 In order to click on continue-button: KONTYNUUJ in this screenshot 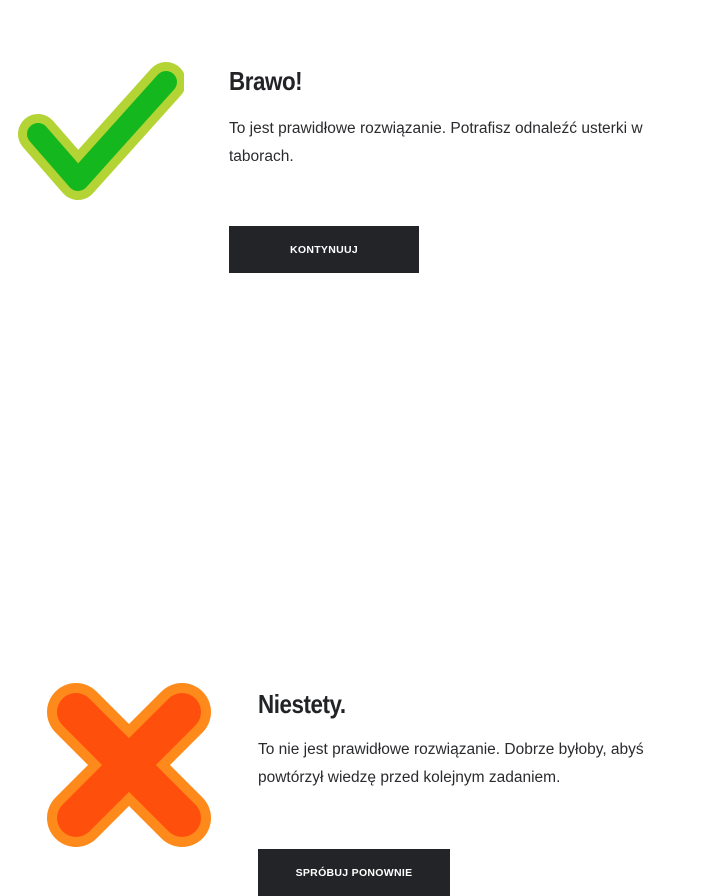, I will do `click(324, 249)`.